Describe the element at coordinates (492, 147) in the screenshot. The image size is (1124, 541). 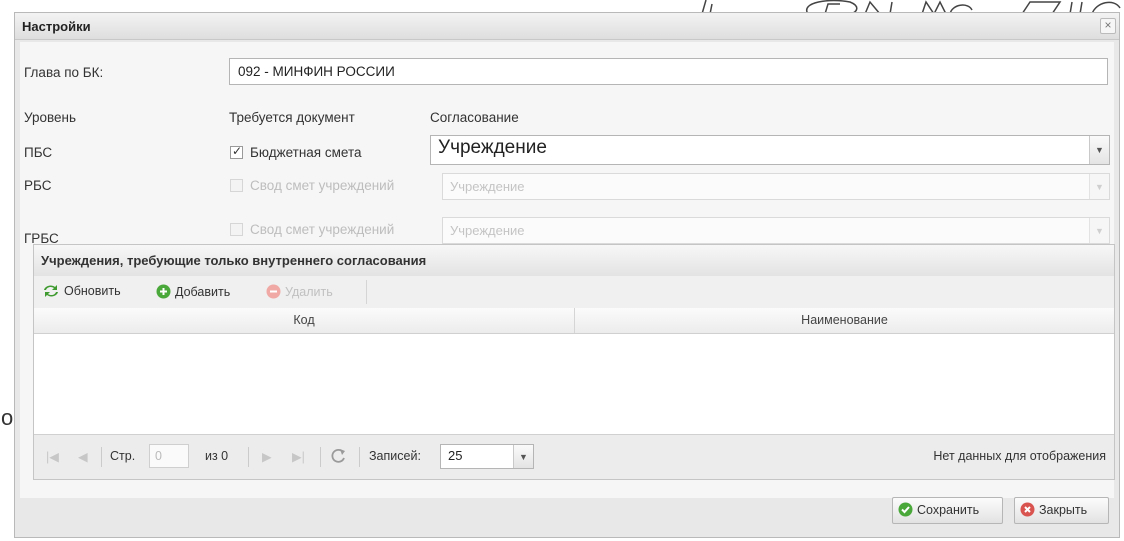
I see `pbs-approval-value: Учреждение` at that location.